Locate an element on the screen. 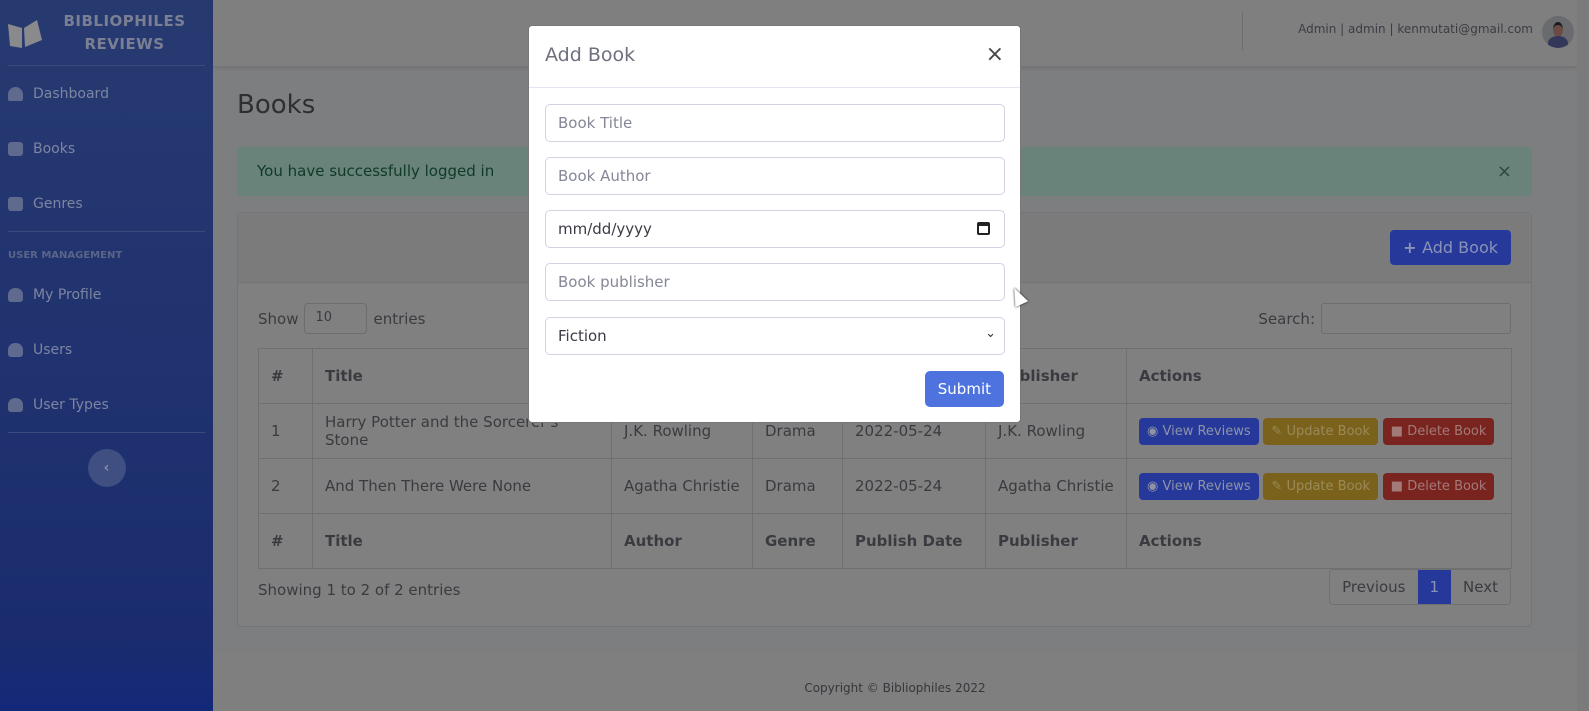  book-open-icon is located at coordinates (25, 33).